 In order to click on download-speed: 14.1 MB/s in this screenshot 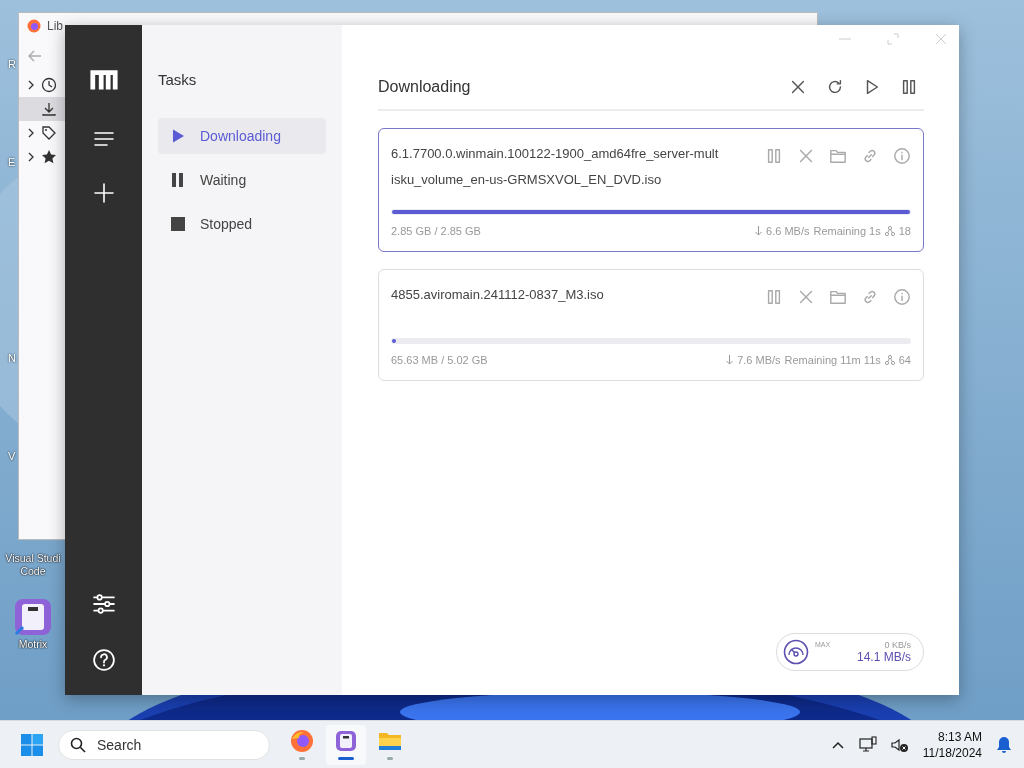, I will do `click(883, 657)`.